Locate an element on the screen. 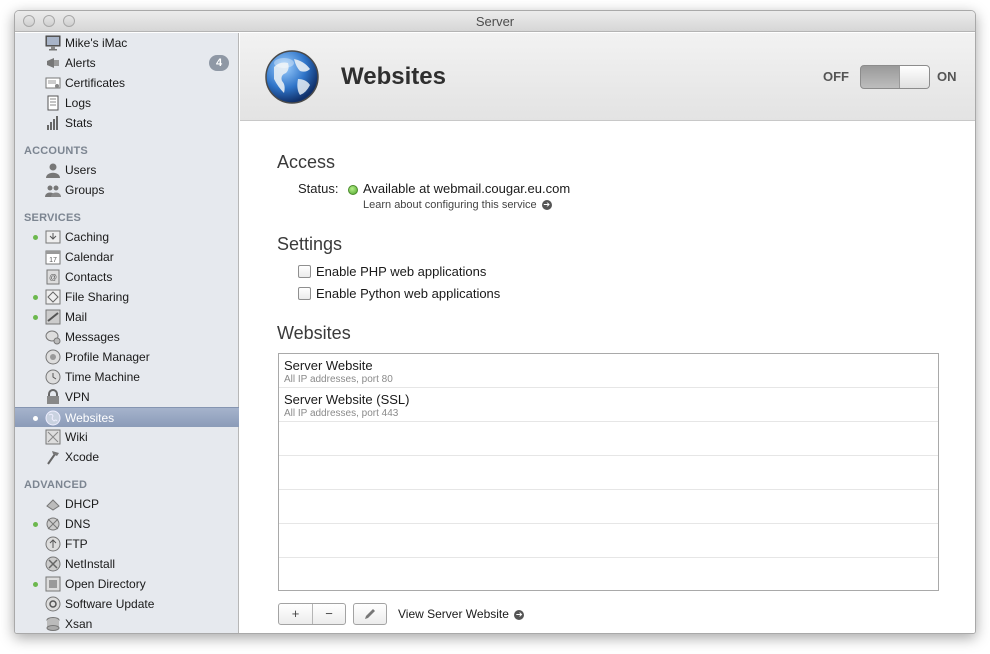 The height and width of the screenshot is (654, 990). profile-manager-icon is located at coordinates (53, 357).